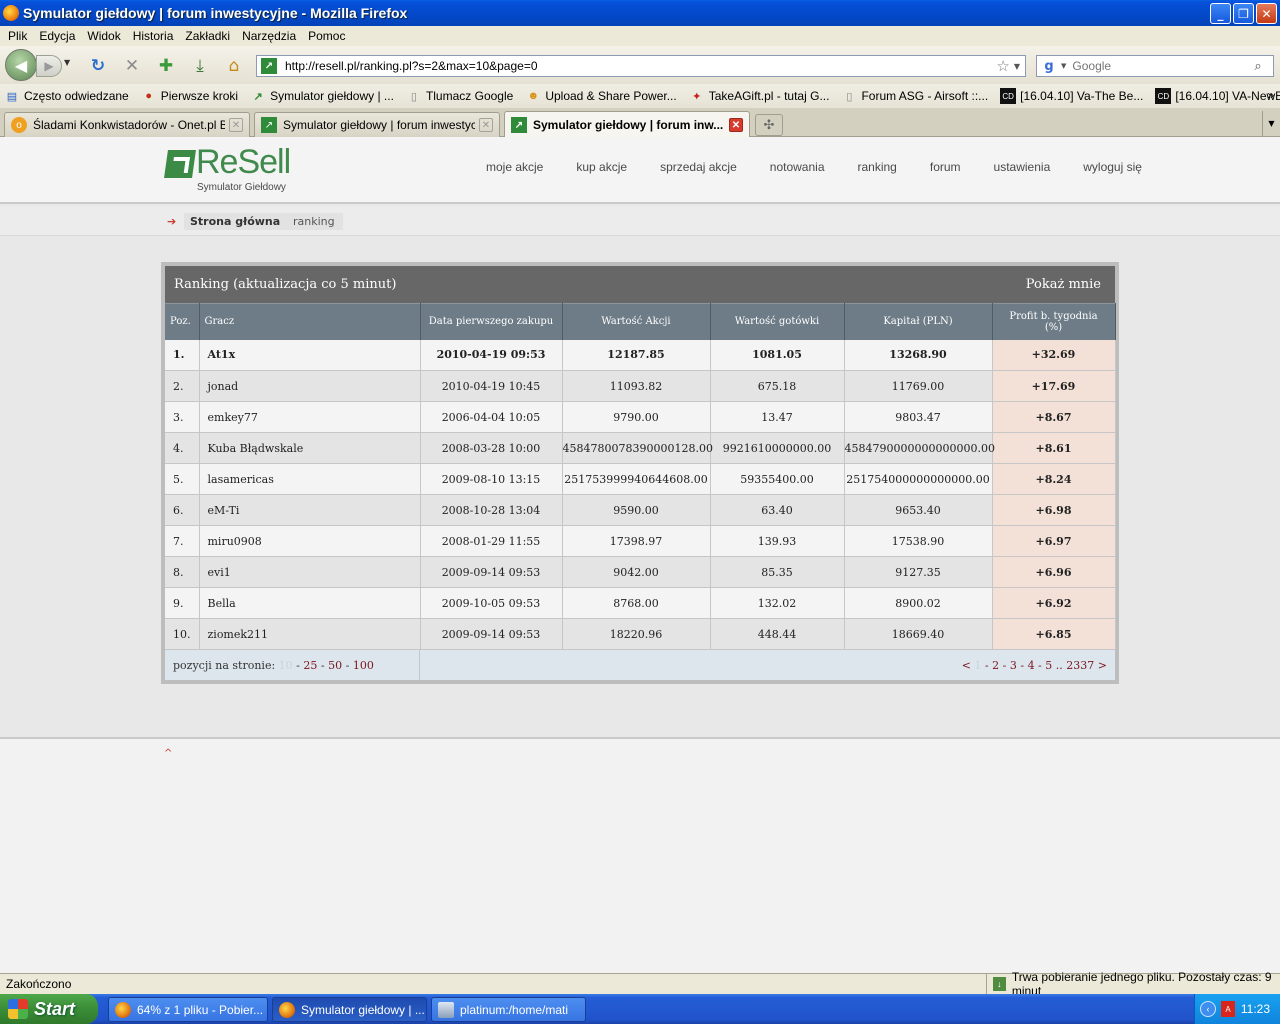 This screenshot has height=1024, width=1280. I want to click on home-icon: ⌂, so click(234, 66).